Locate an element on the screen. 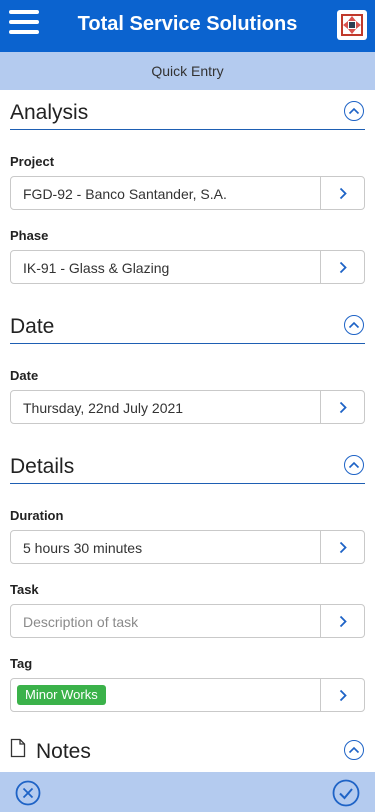 The width and height of the screenshot is (375, 812). section-title: Details is located at coordinates (42, 466).